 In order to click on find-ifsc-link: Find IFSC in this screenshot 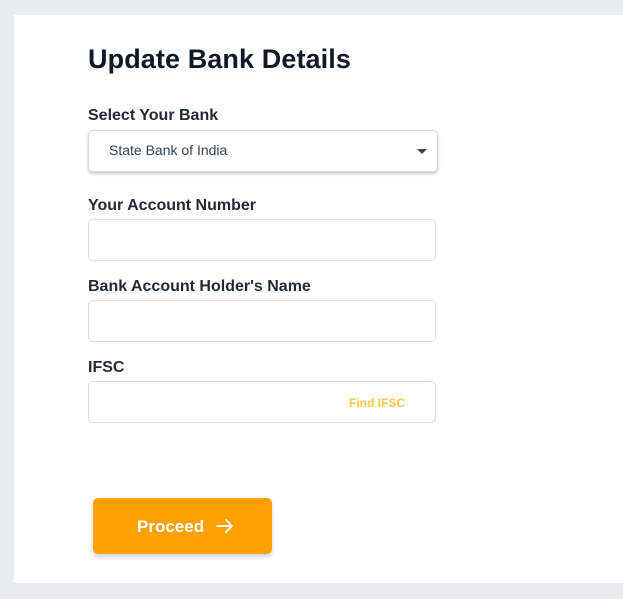, I will do `click(377, 403)`.